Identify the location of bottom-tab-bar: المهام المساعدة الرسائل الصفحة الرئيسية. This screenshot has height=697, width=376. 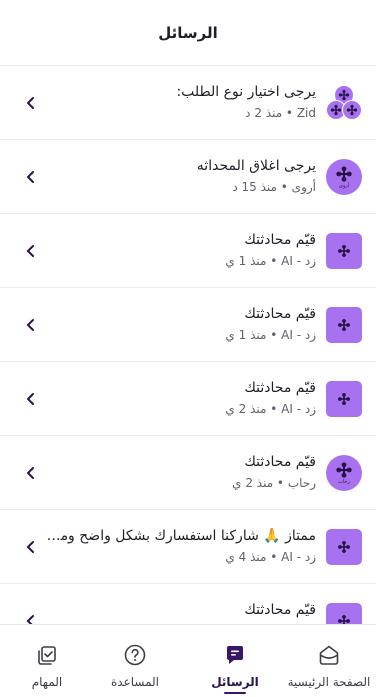
(188, 660).